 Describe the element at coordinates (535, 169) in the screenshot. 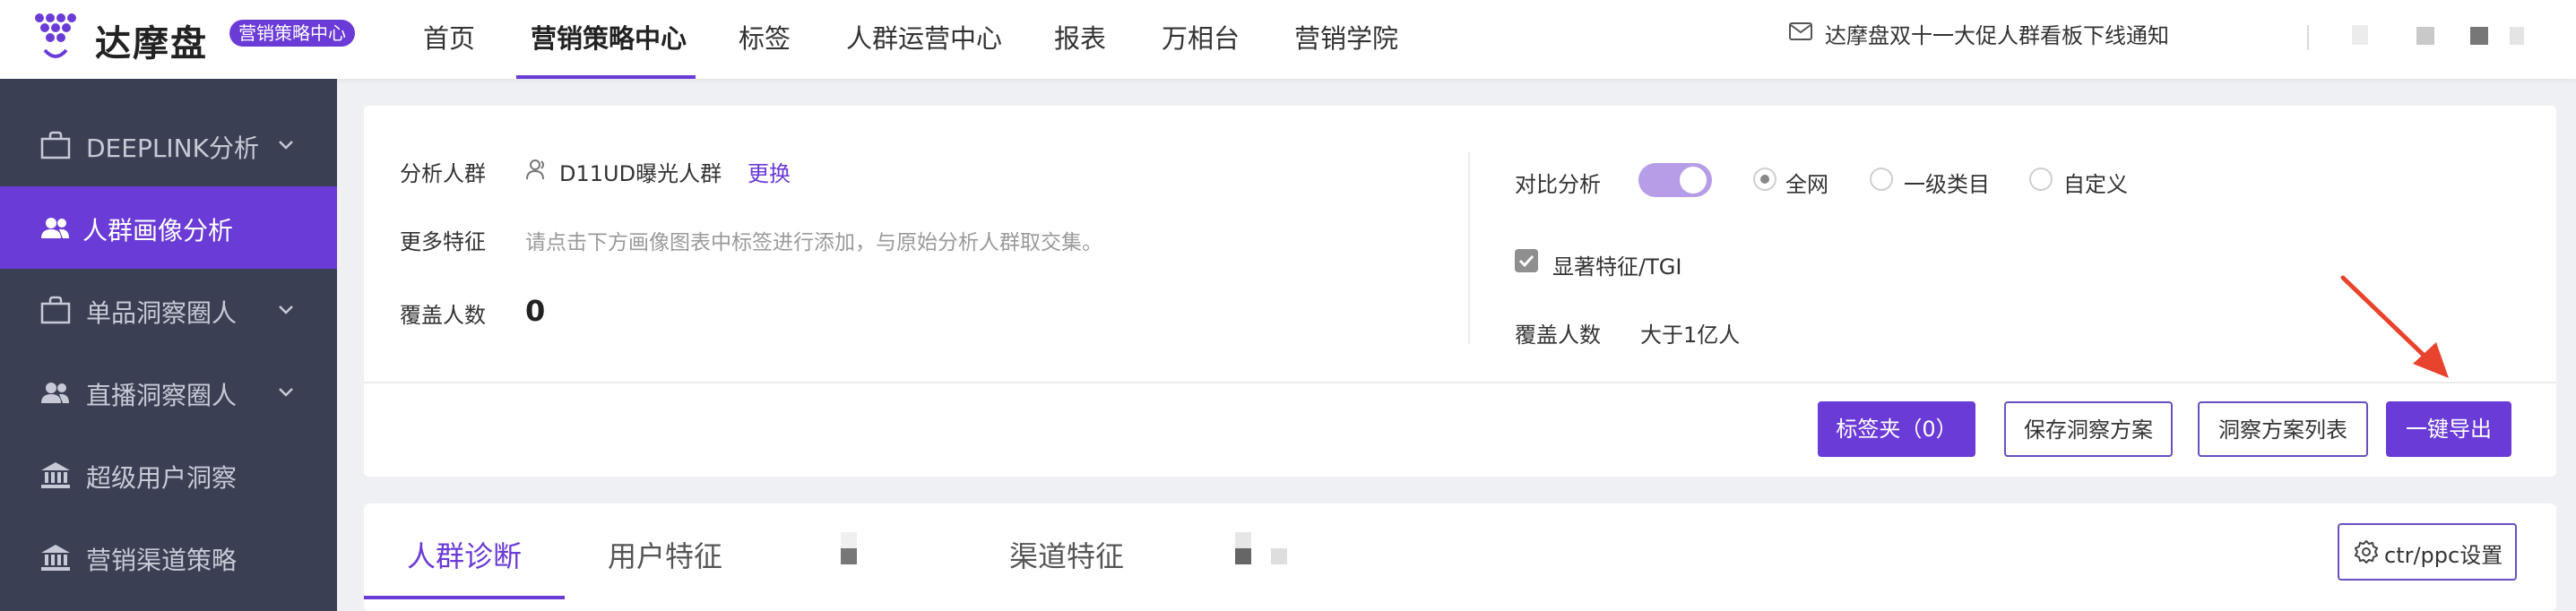

I see `user-icon` at that location.